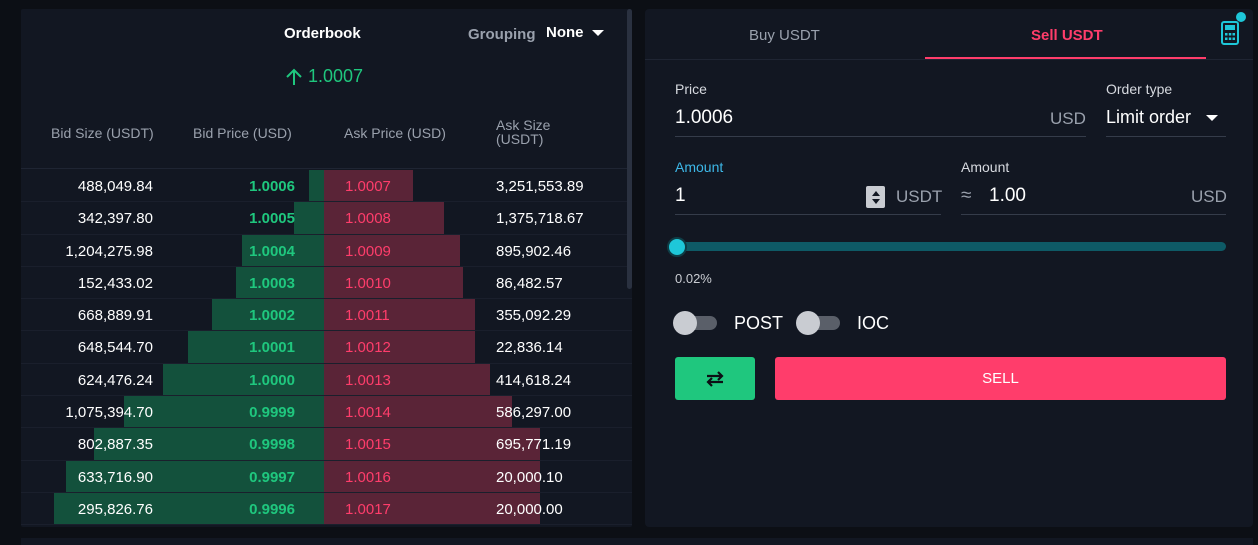 This screenshot has width=1258, height=545. Describe the element at coordinates (1148, 117) in the screenshot. I see `order-type-select: Limit order` at that location.